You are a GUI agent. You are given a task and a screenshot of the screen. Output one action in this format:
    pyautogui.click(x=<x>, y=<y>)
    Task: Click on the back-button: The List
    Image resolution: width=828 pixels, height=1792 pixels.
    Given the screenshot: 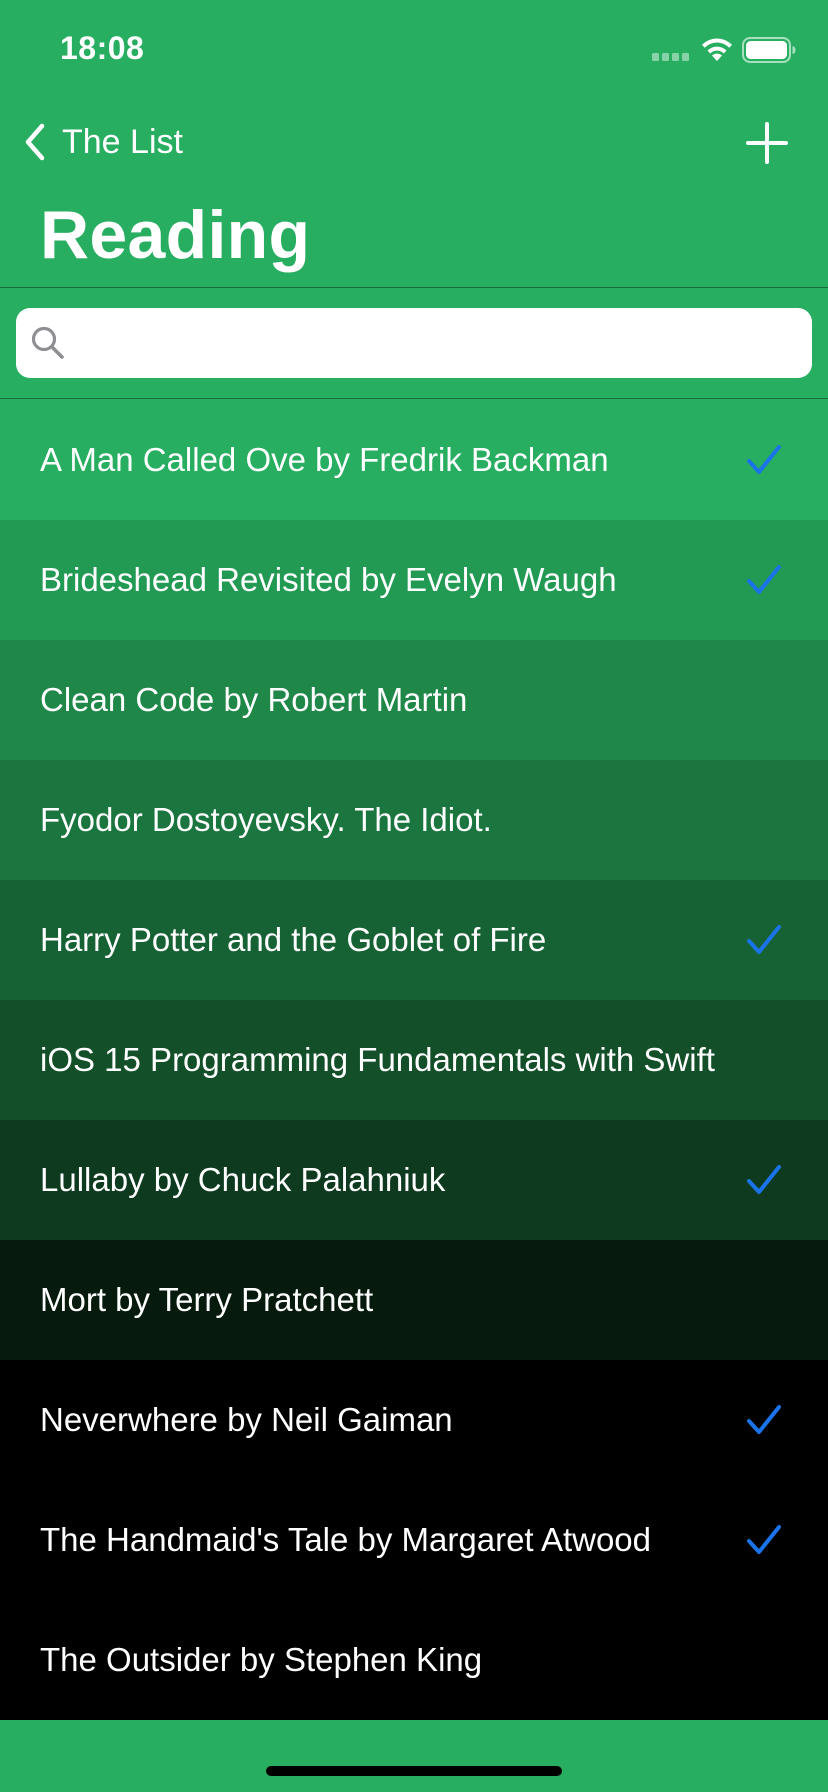 What is the action you would take?
    pyautogui.click(x=102, y=142)
    